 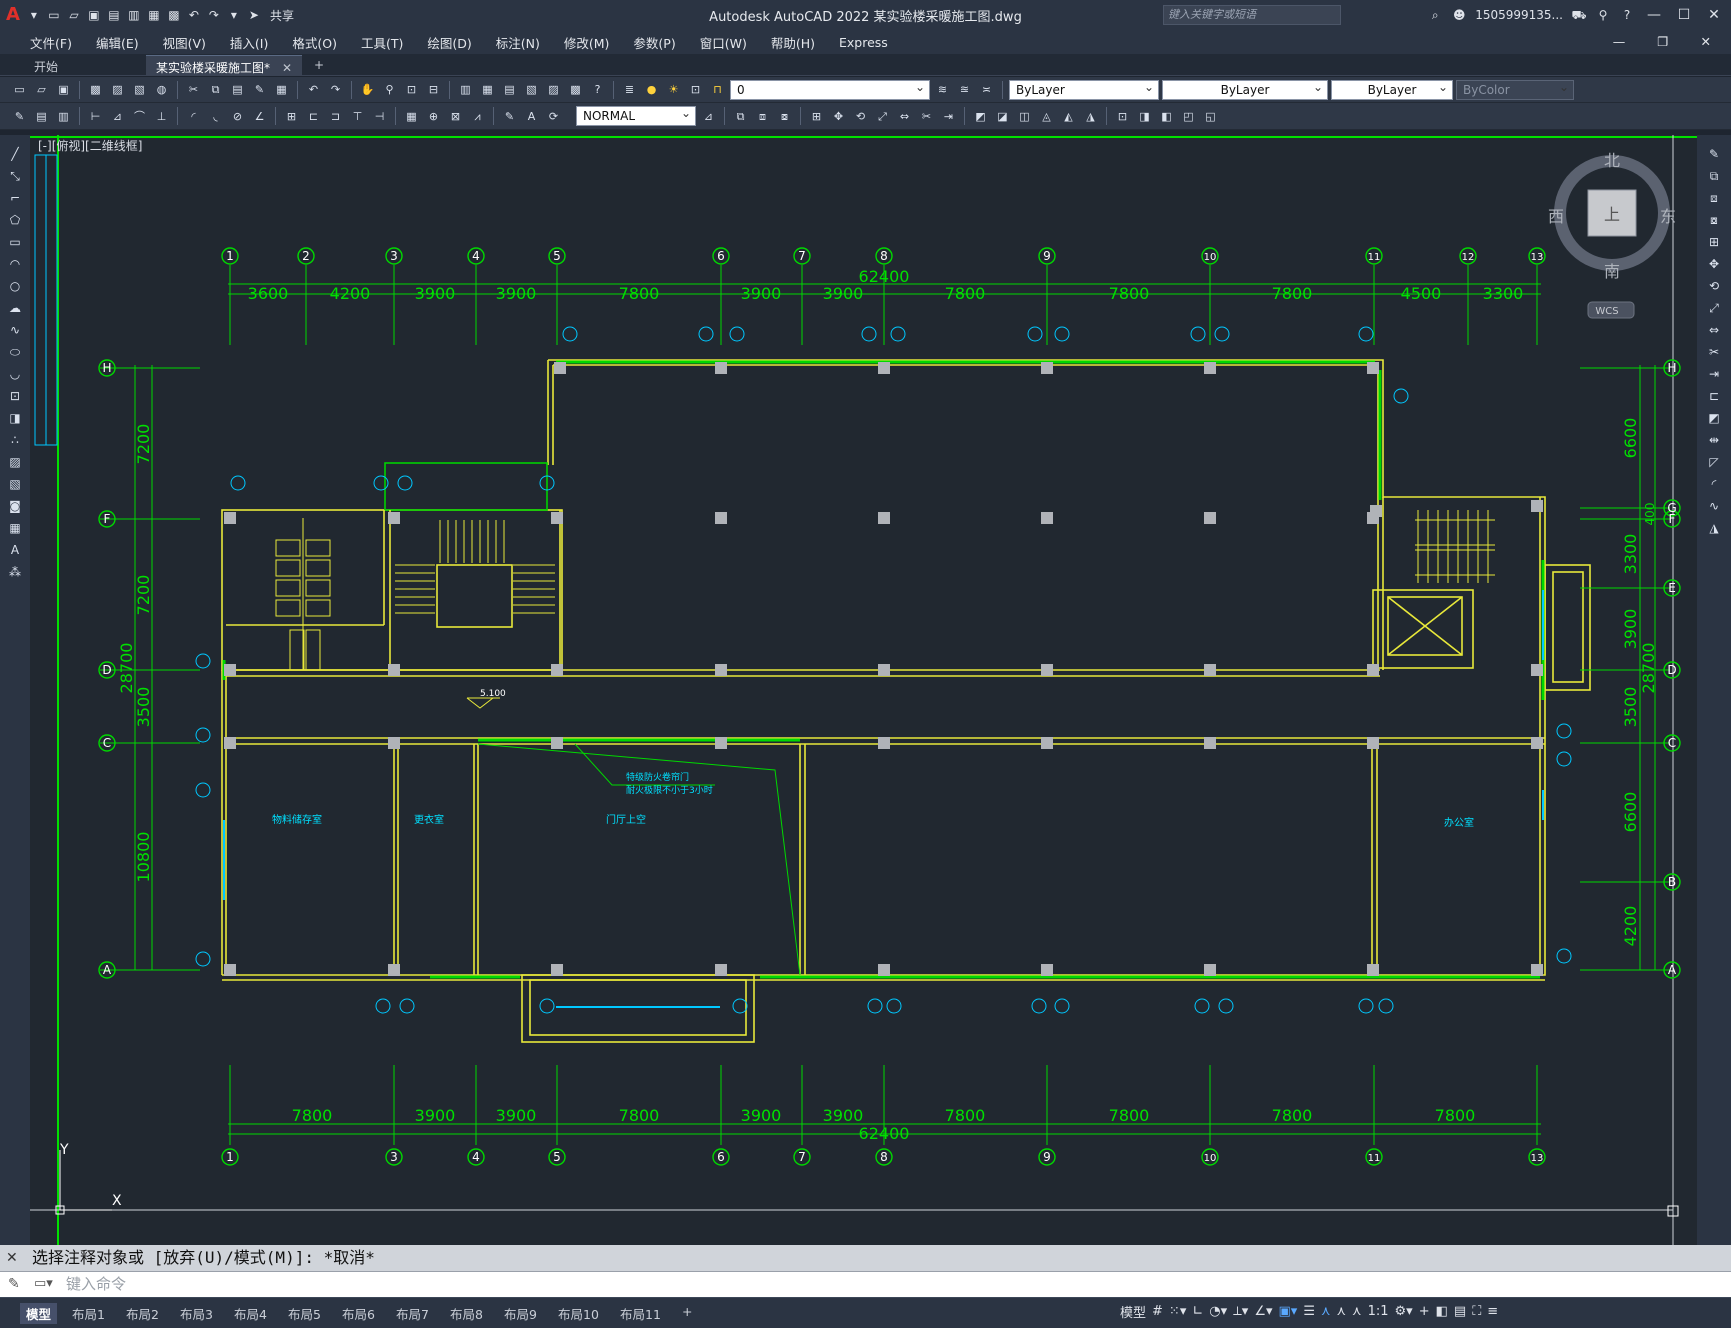 I want to click on diameter-icon: ⊘, so click(x=237, y=116).